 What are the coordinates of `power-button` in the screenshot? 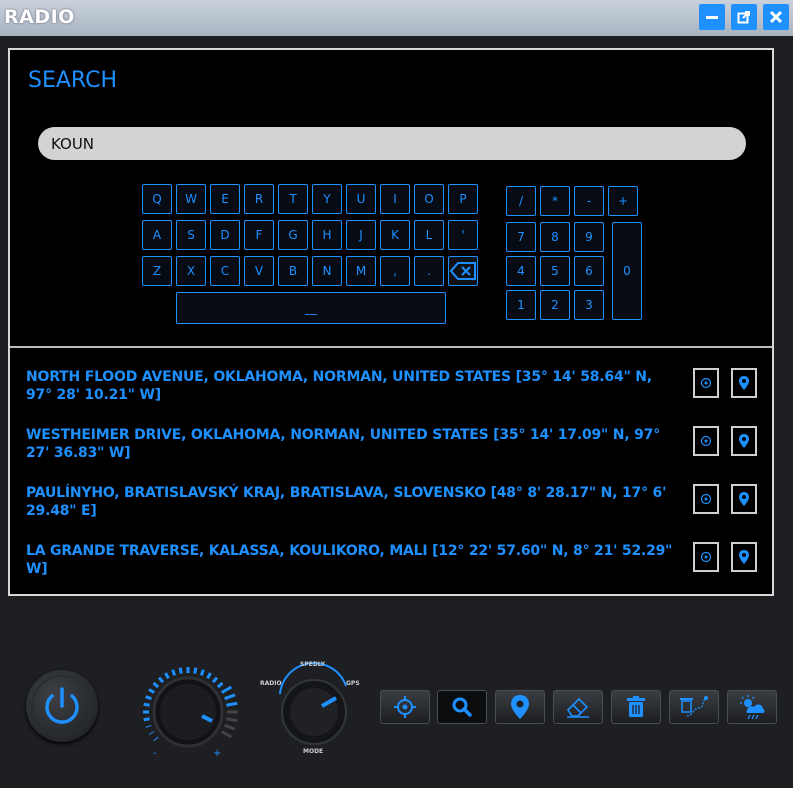 It's located at (62, 706).